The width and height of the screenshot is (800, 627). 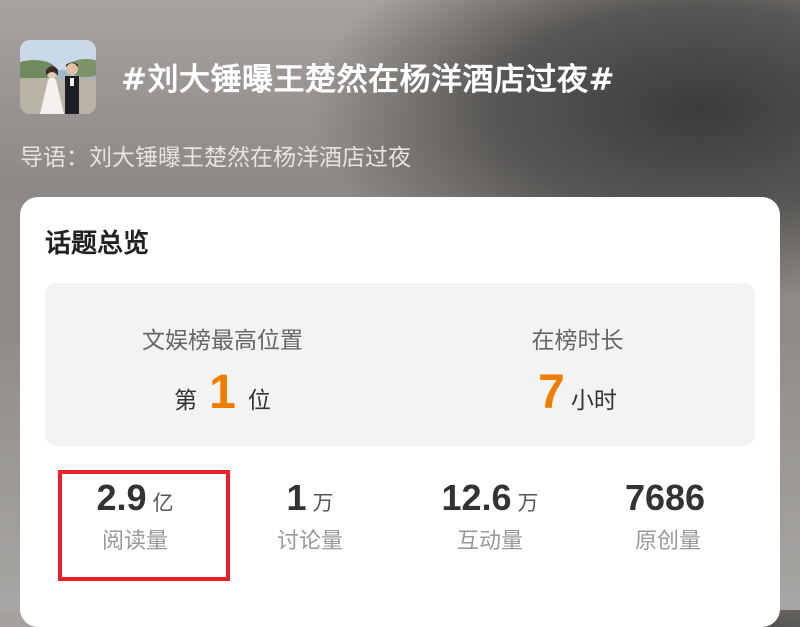 I want to click on duration-block: 在榜时长 7 小时, so click(x=577, y=364).